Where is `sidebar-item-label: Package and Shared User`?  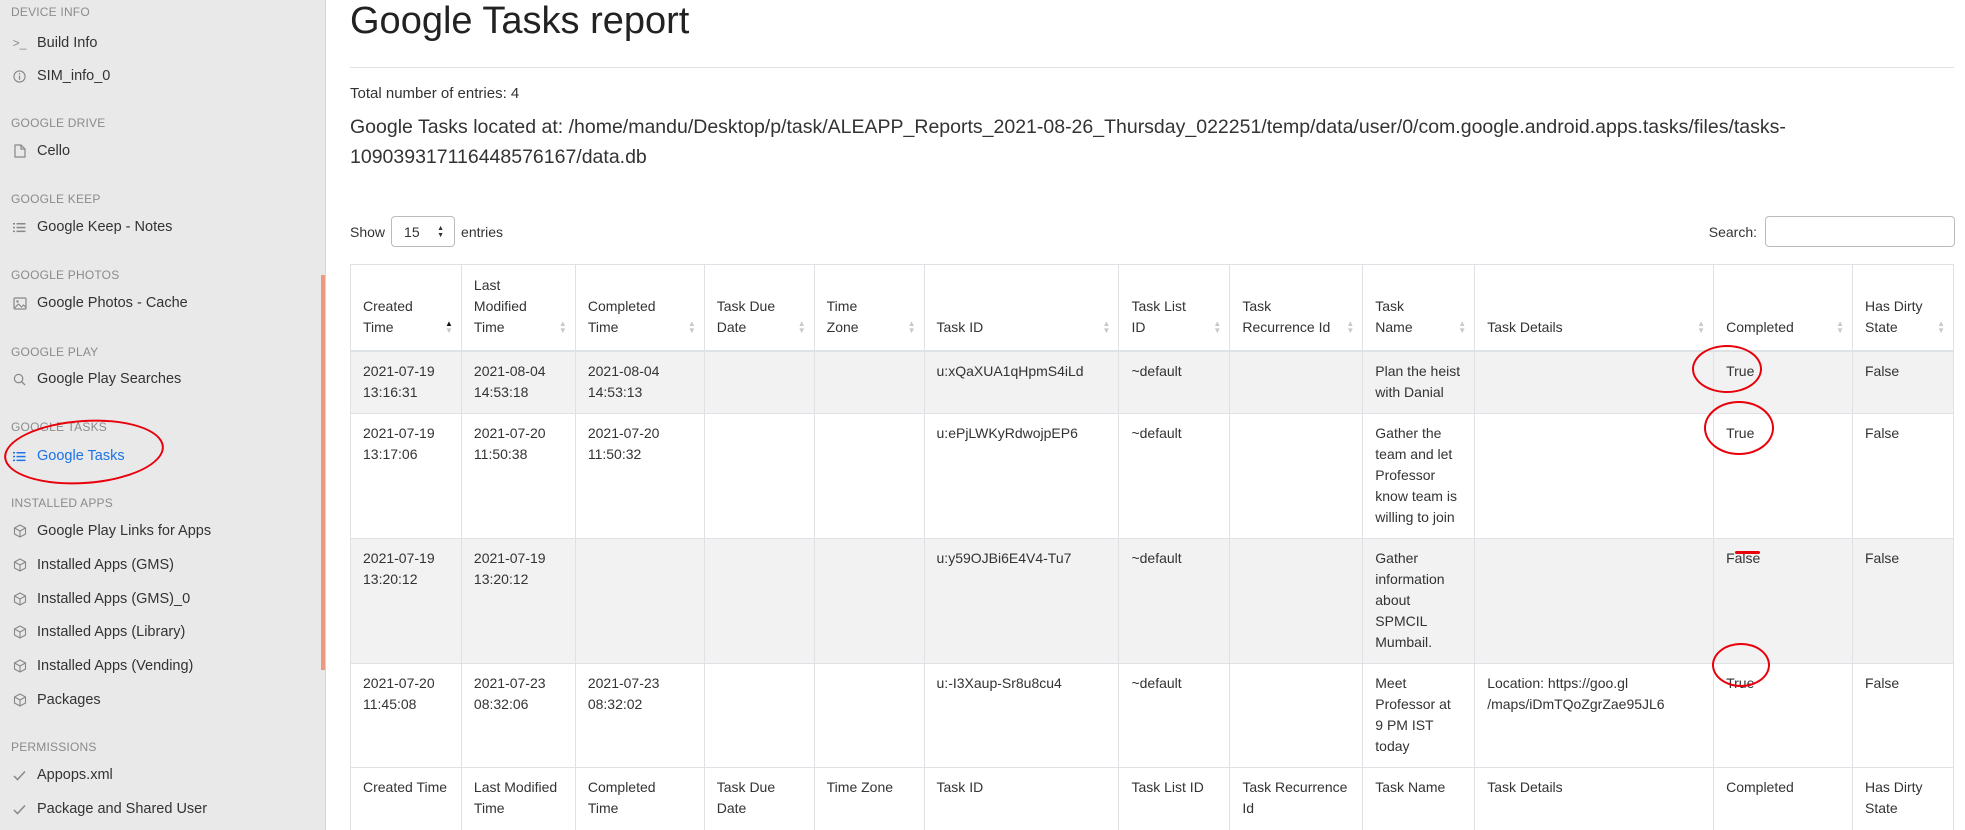
sidebar-item-label: Package and Shared User is located at coordinates (122, 809).